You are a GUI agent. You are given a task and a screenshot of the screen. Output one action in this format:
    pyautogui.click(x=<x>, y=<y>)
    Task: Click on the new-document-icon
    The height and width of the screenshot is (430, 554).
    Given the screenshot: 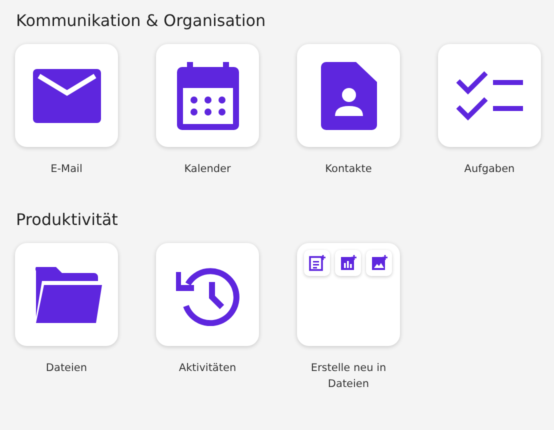 What is the action you would take?
    pyautogui.click(x=317, y=263)
    